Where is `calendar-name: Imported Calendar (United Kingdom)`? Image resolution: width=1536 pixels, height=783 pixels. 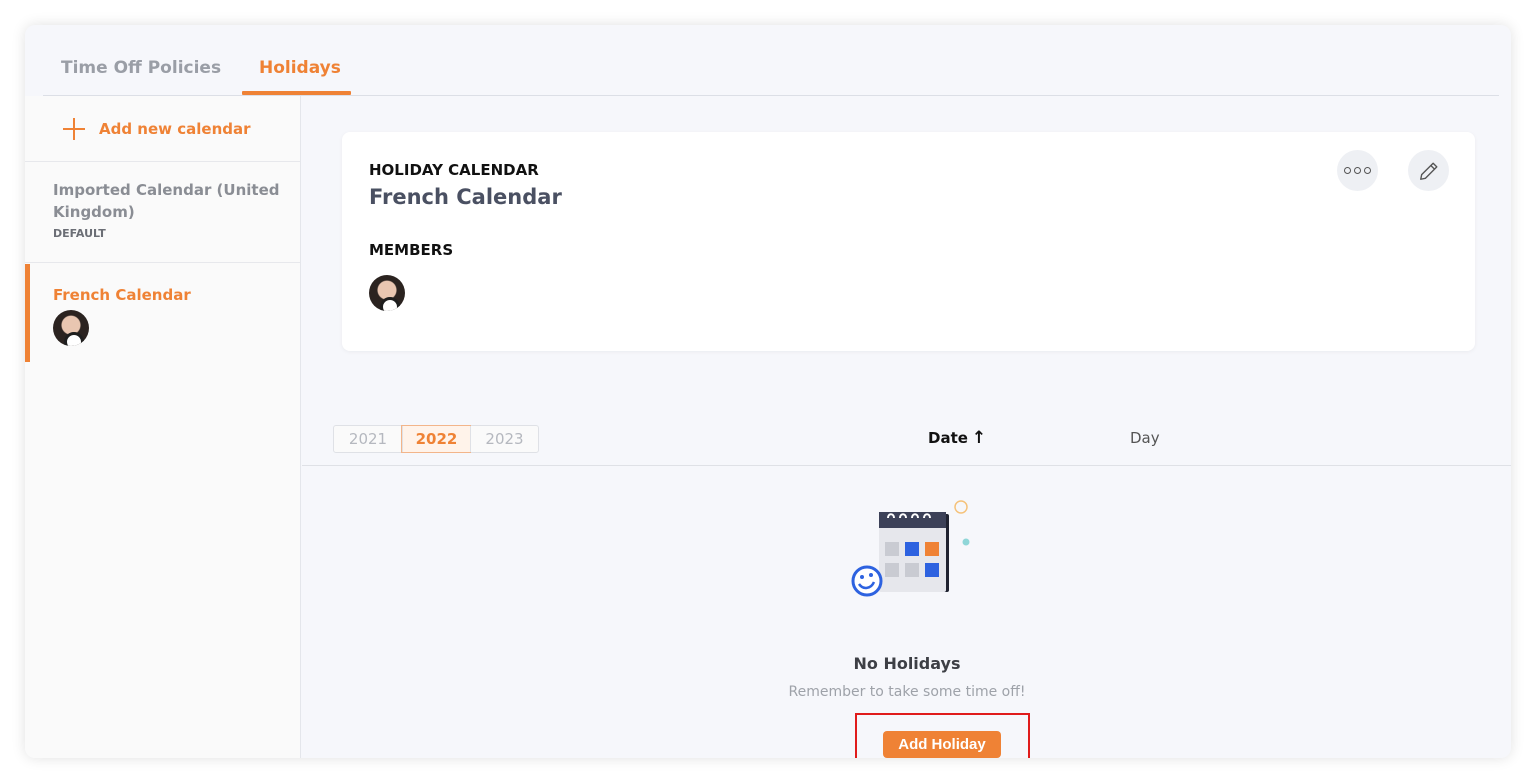 calendar-name: Imported Calendar (United Kingdom) is located at coordinates (166, 201).